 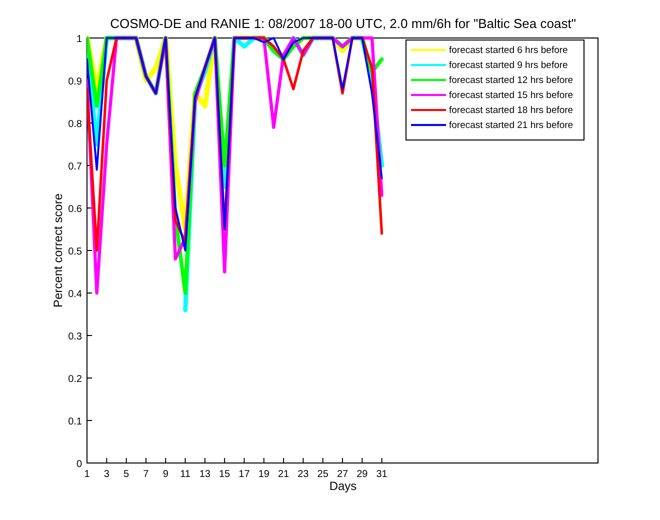 I want to click on legend-label: forecast started 6 hrs before, so click(x=508, y=50).